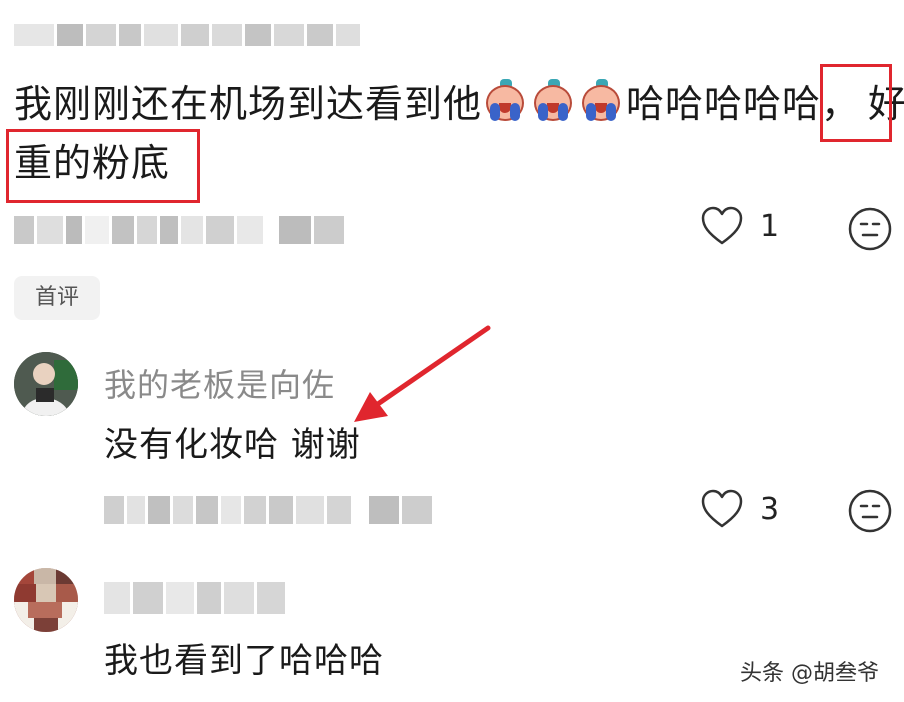 Image resolution: width=904 pixels, height=702 pixels. Describe the element at coordinates (219, 383) in the screenshot. I see `comment-username: 我的老板是向佐` at that location.